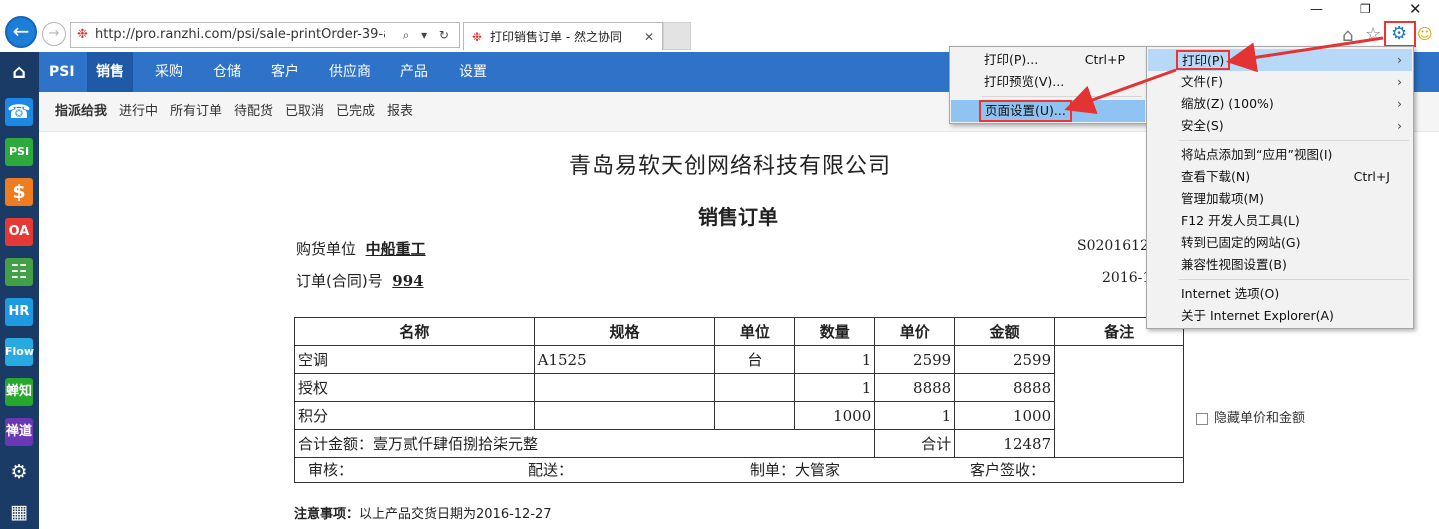  Describe the element at coordinates (1399, 103) in the screenshot. I see `submenu-arrow-icon: ›` at that location.